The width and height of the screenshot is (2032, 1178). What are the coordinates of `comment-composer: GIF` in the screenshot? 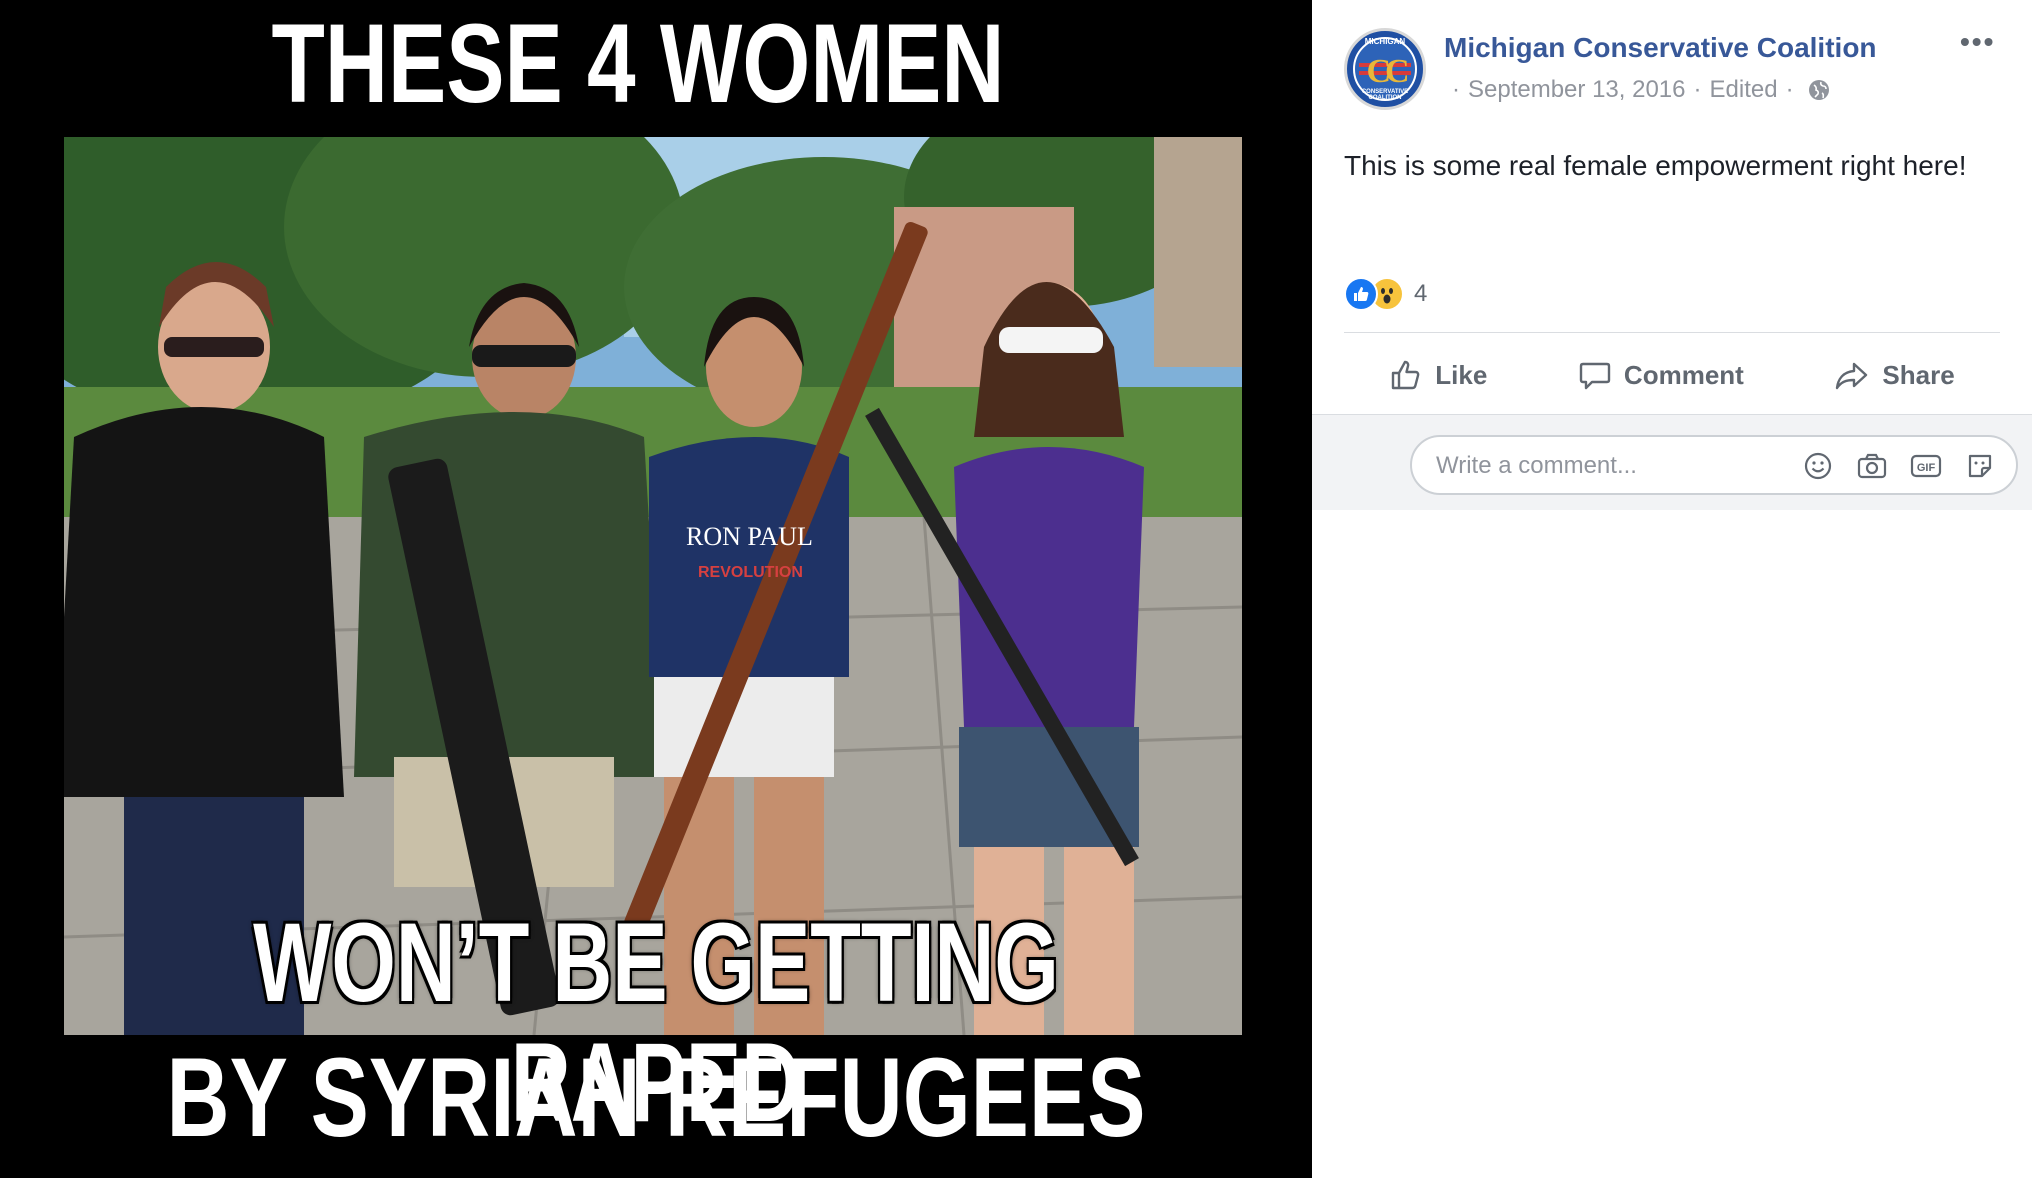 It's located at (1672, 462).